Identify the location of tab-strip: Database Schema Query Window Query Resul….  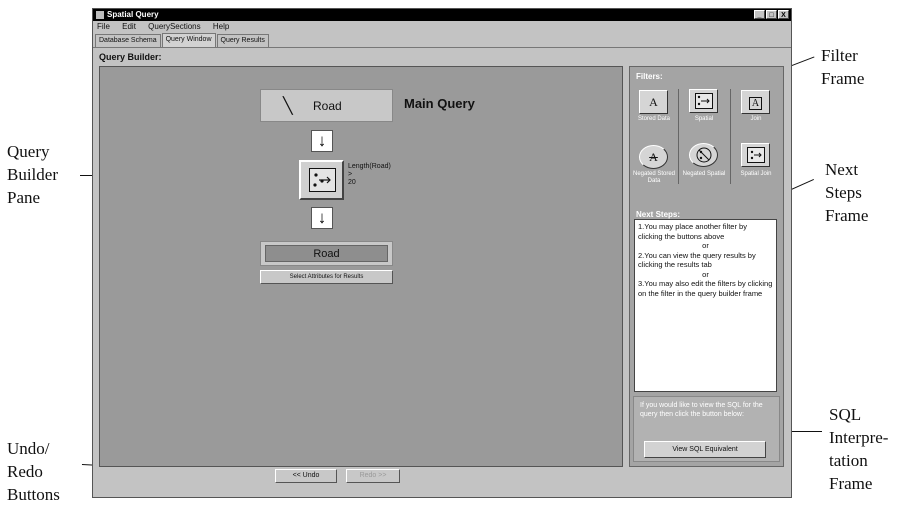
(182, 40).